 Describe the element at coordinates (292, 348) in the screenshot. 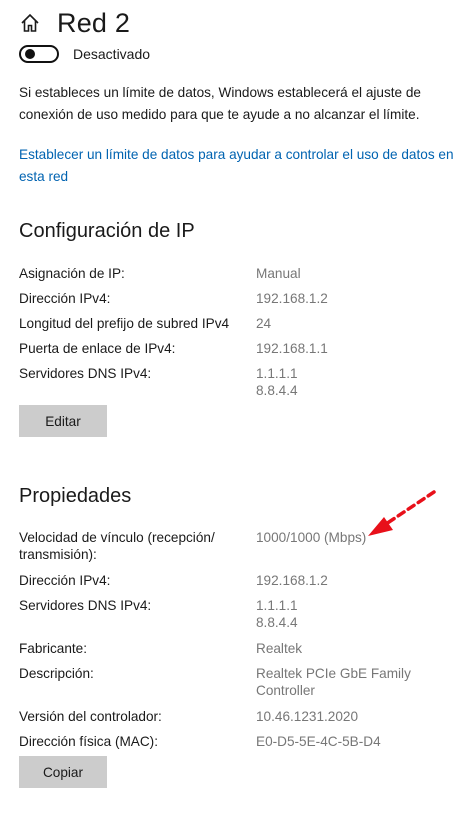

I see `row-value: 192.168.1.1` at that location.